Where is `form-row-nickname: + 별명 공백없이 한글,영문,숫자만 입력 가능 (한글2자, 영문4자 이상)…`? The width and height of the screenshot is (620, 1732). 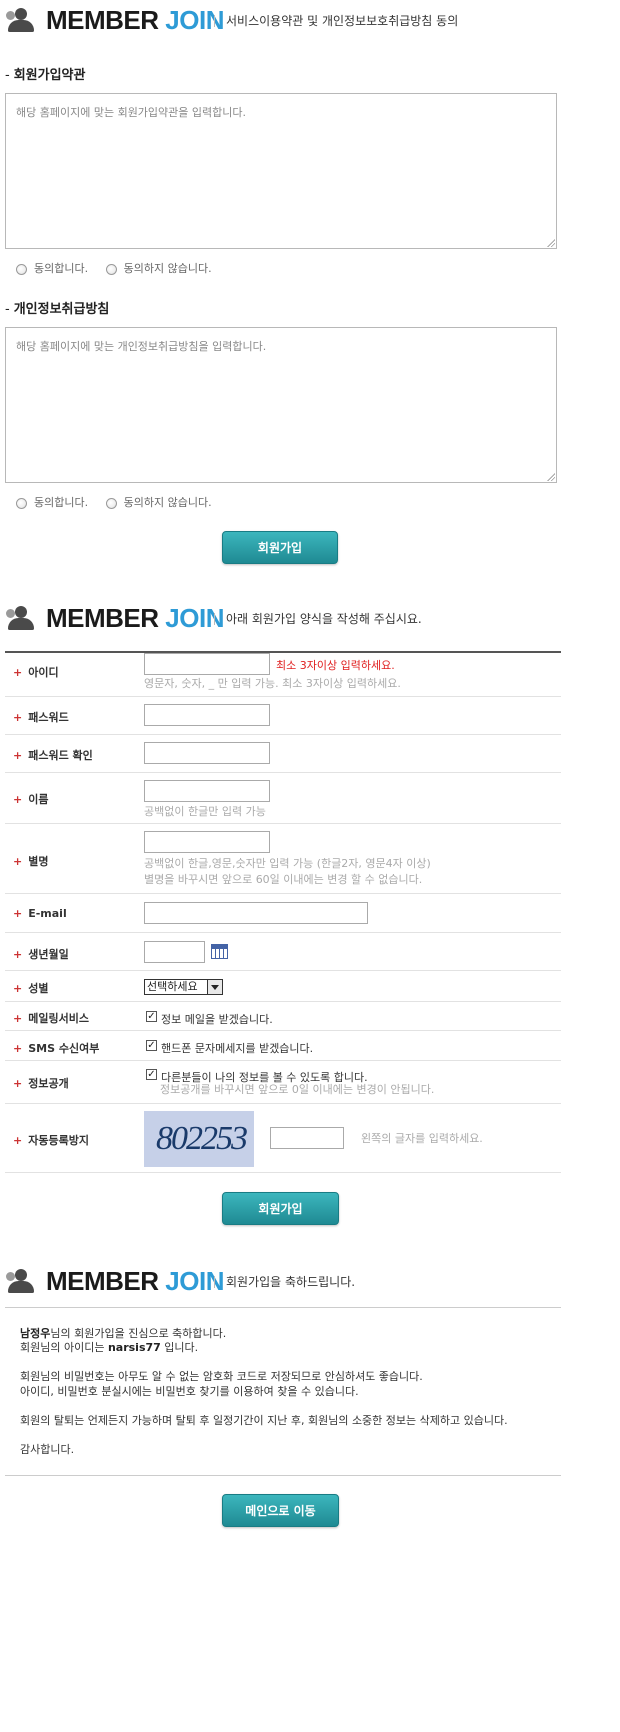
form-row-nickname: + 별명 공백없이 한글,영문,숫자만 입력 가능 (한글2자, 영문4자 이상)… is located at coordinates (283, 859).